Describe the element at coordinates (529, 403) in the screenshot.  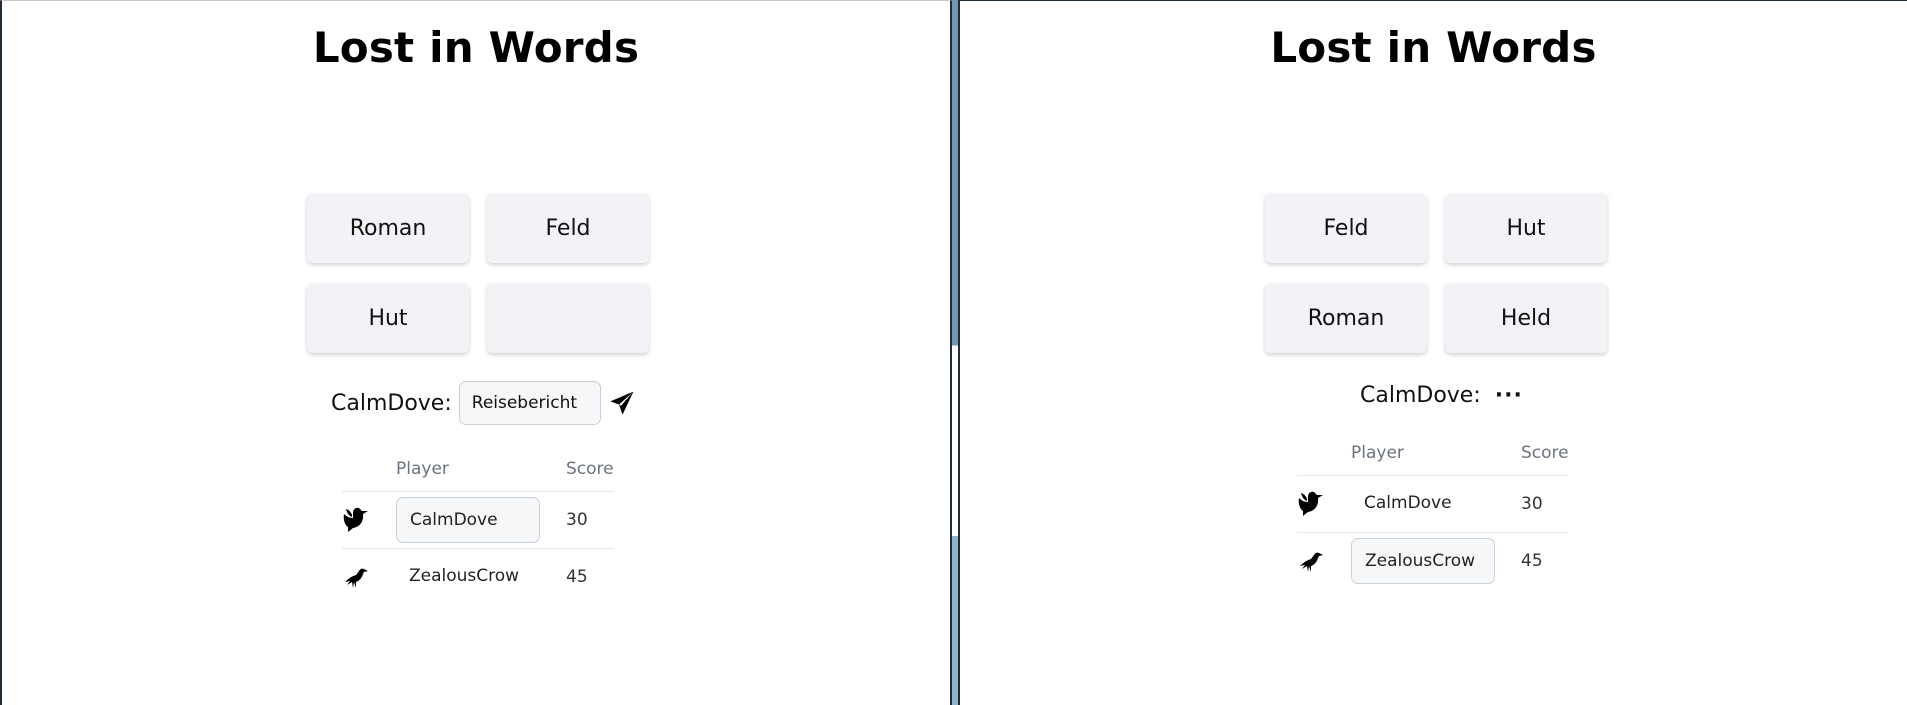
I see `word-input` at that location.